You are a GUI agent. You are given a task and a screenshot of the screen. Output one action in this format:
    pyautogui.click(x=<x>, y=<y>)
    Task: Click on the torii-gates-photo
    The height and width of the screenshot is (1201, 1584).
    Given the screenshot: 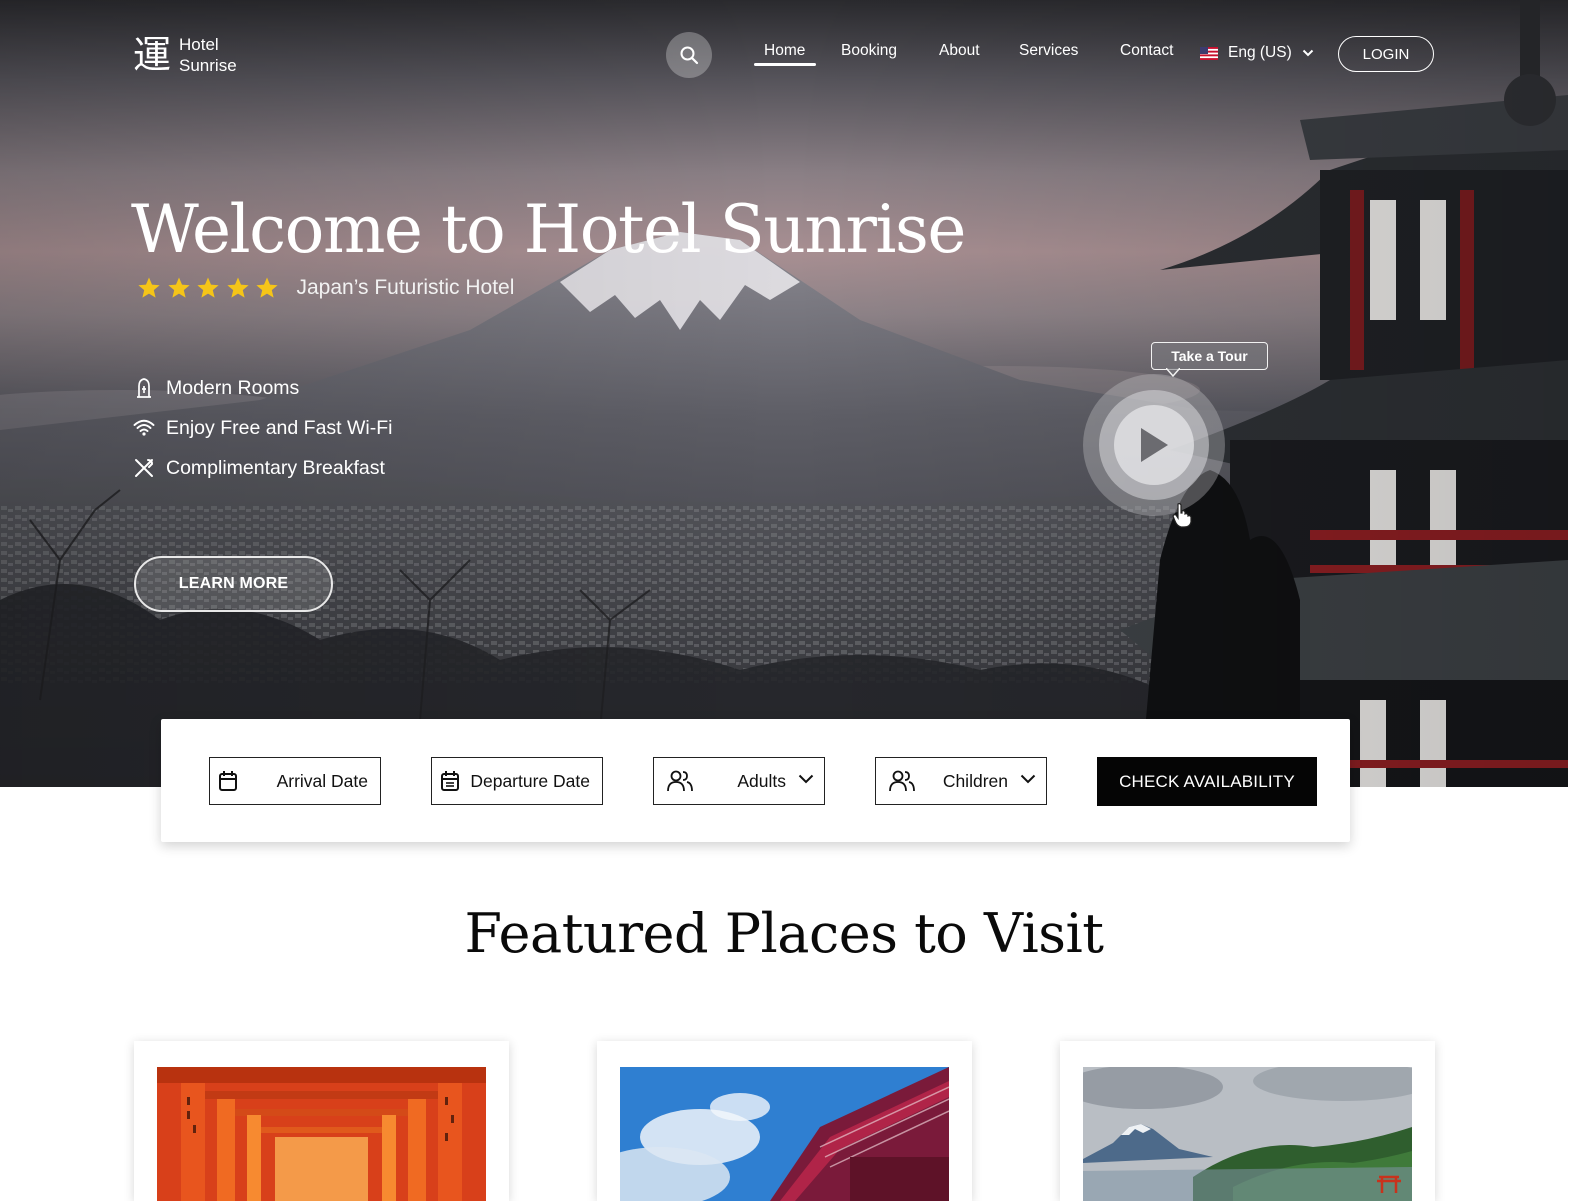 What is the action you would take?
    pyautogui.click(x=321, y=1134)
    